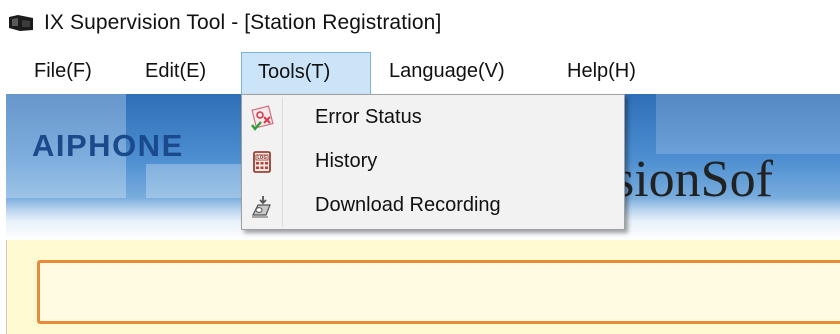 This screenshot has width=840, height=334. What do you see at coordinates (175, 71) in the screenshot?
I see `menu-edit: Edit(E)` at bounding box center [175, 71].